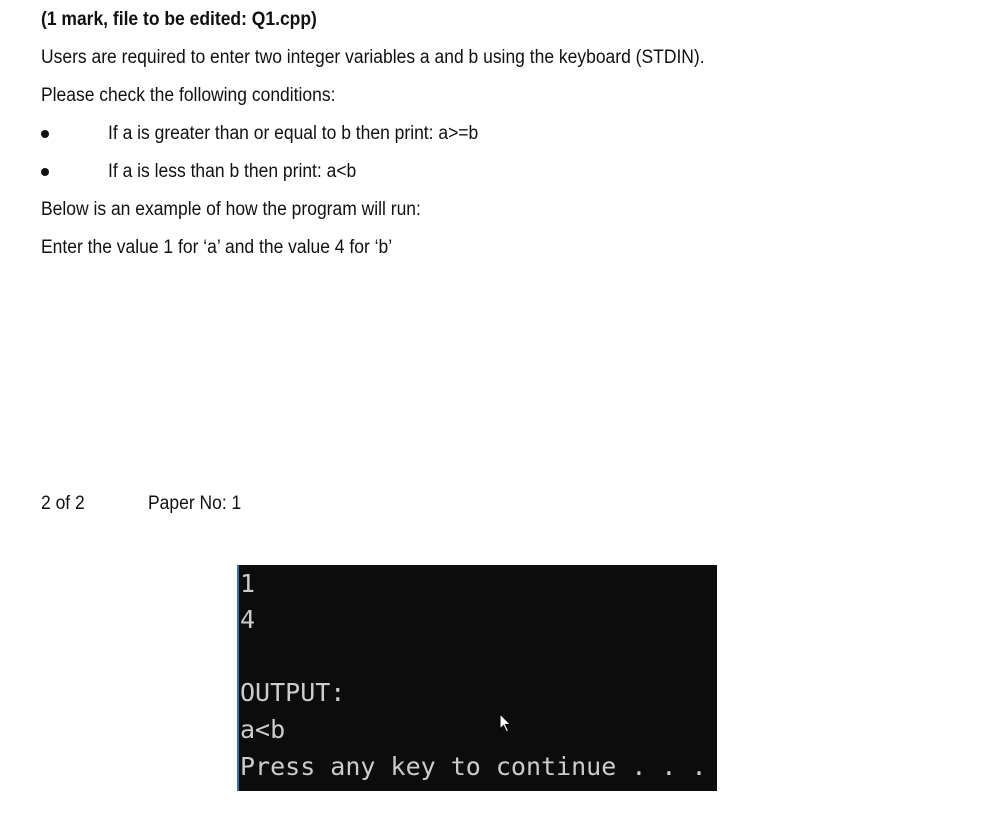 The height and width of the screenshot is (820, 1007). Describe the element at coordinates (293, 692) in the screenshot. I see `console-output-label: OUTPUT:` at that location.